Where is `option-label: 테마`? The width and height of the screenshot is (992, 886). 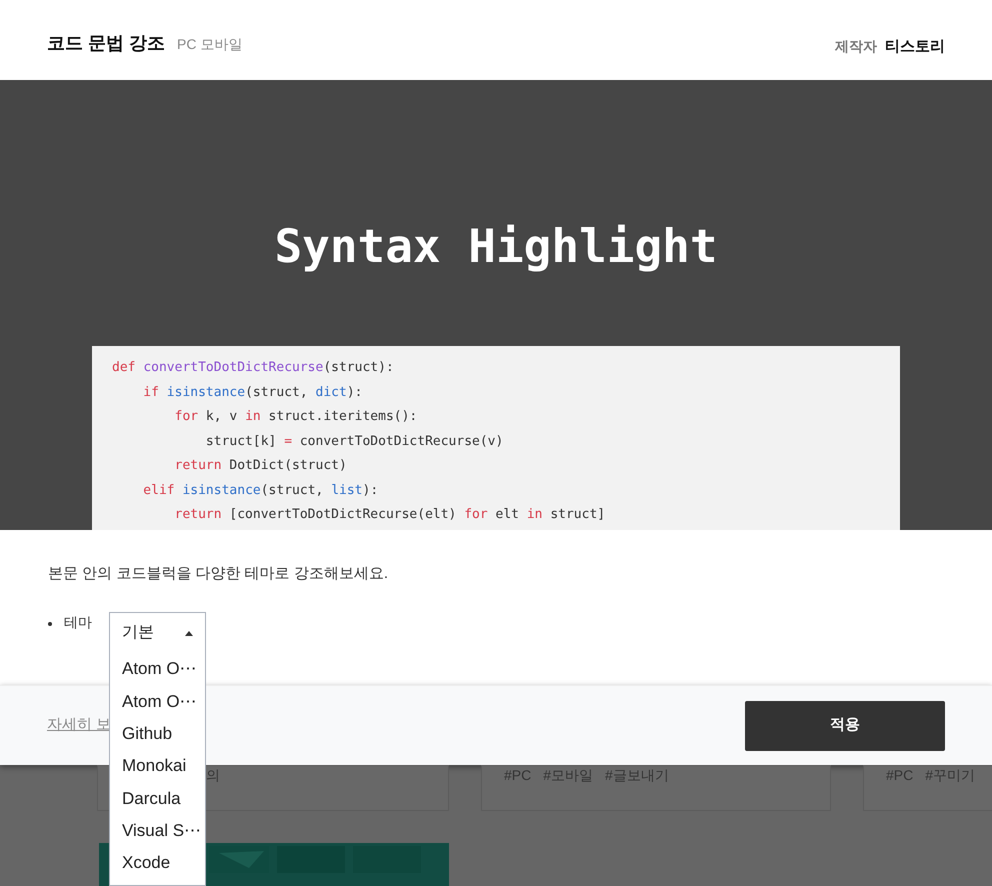
option-label: 테마 is located at coordinates (78, 622).